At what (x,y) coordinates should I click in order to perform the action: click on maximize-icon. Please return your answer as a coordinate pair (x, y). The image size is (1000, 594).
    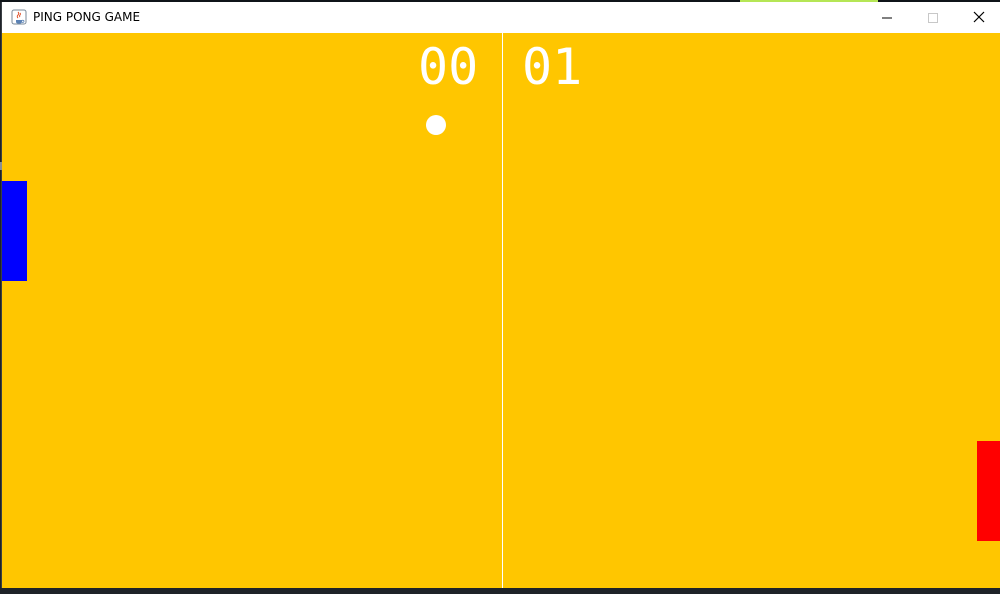
    Looking at the image, I should click on (933, 17).